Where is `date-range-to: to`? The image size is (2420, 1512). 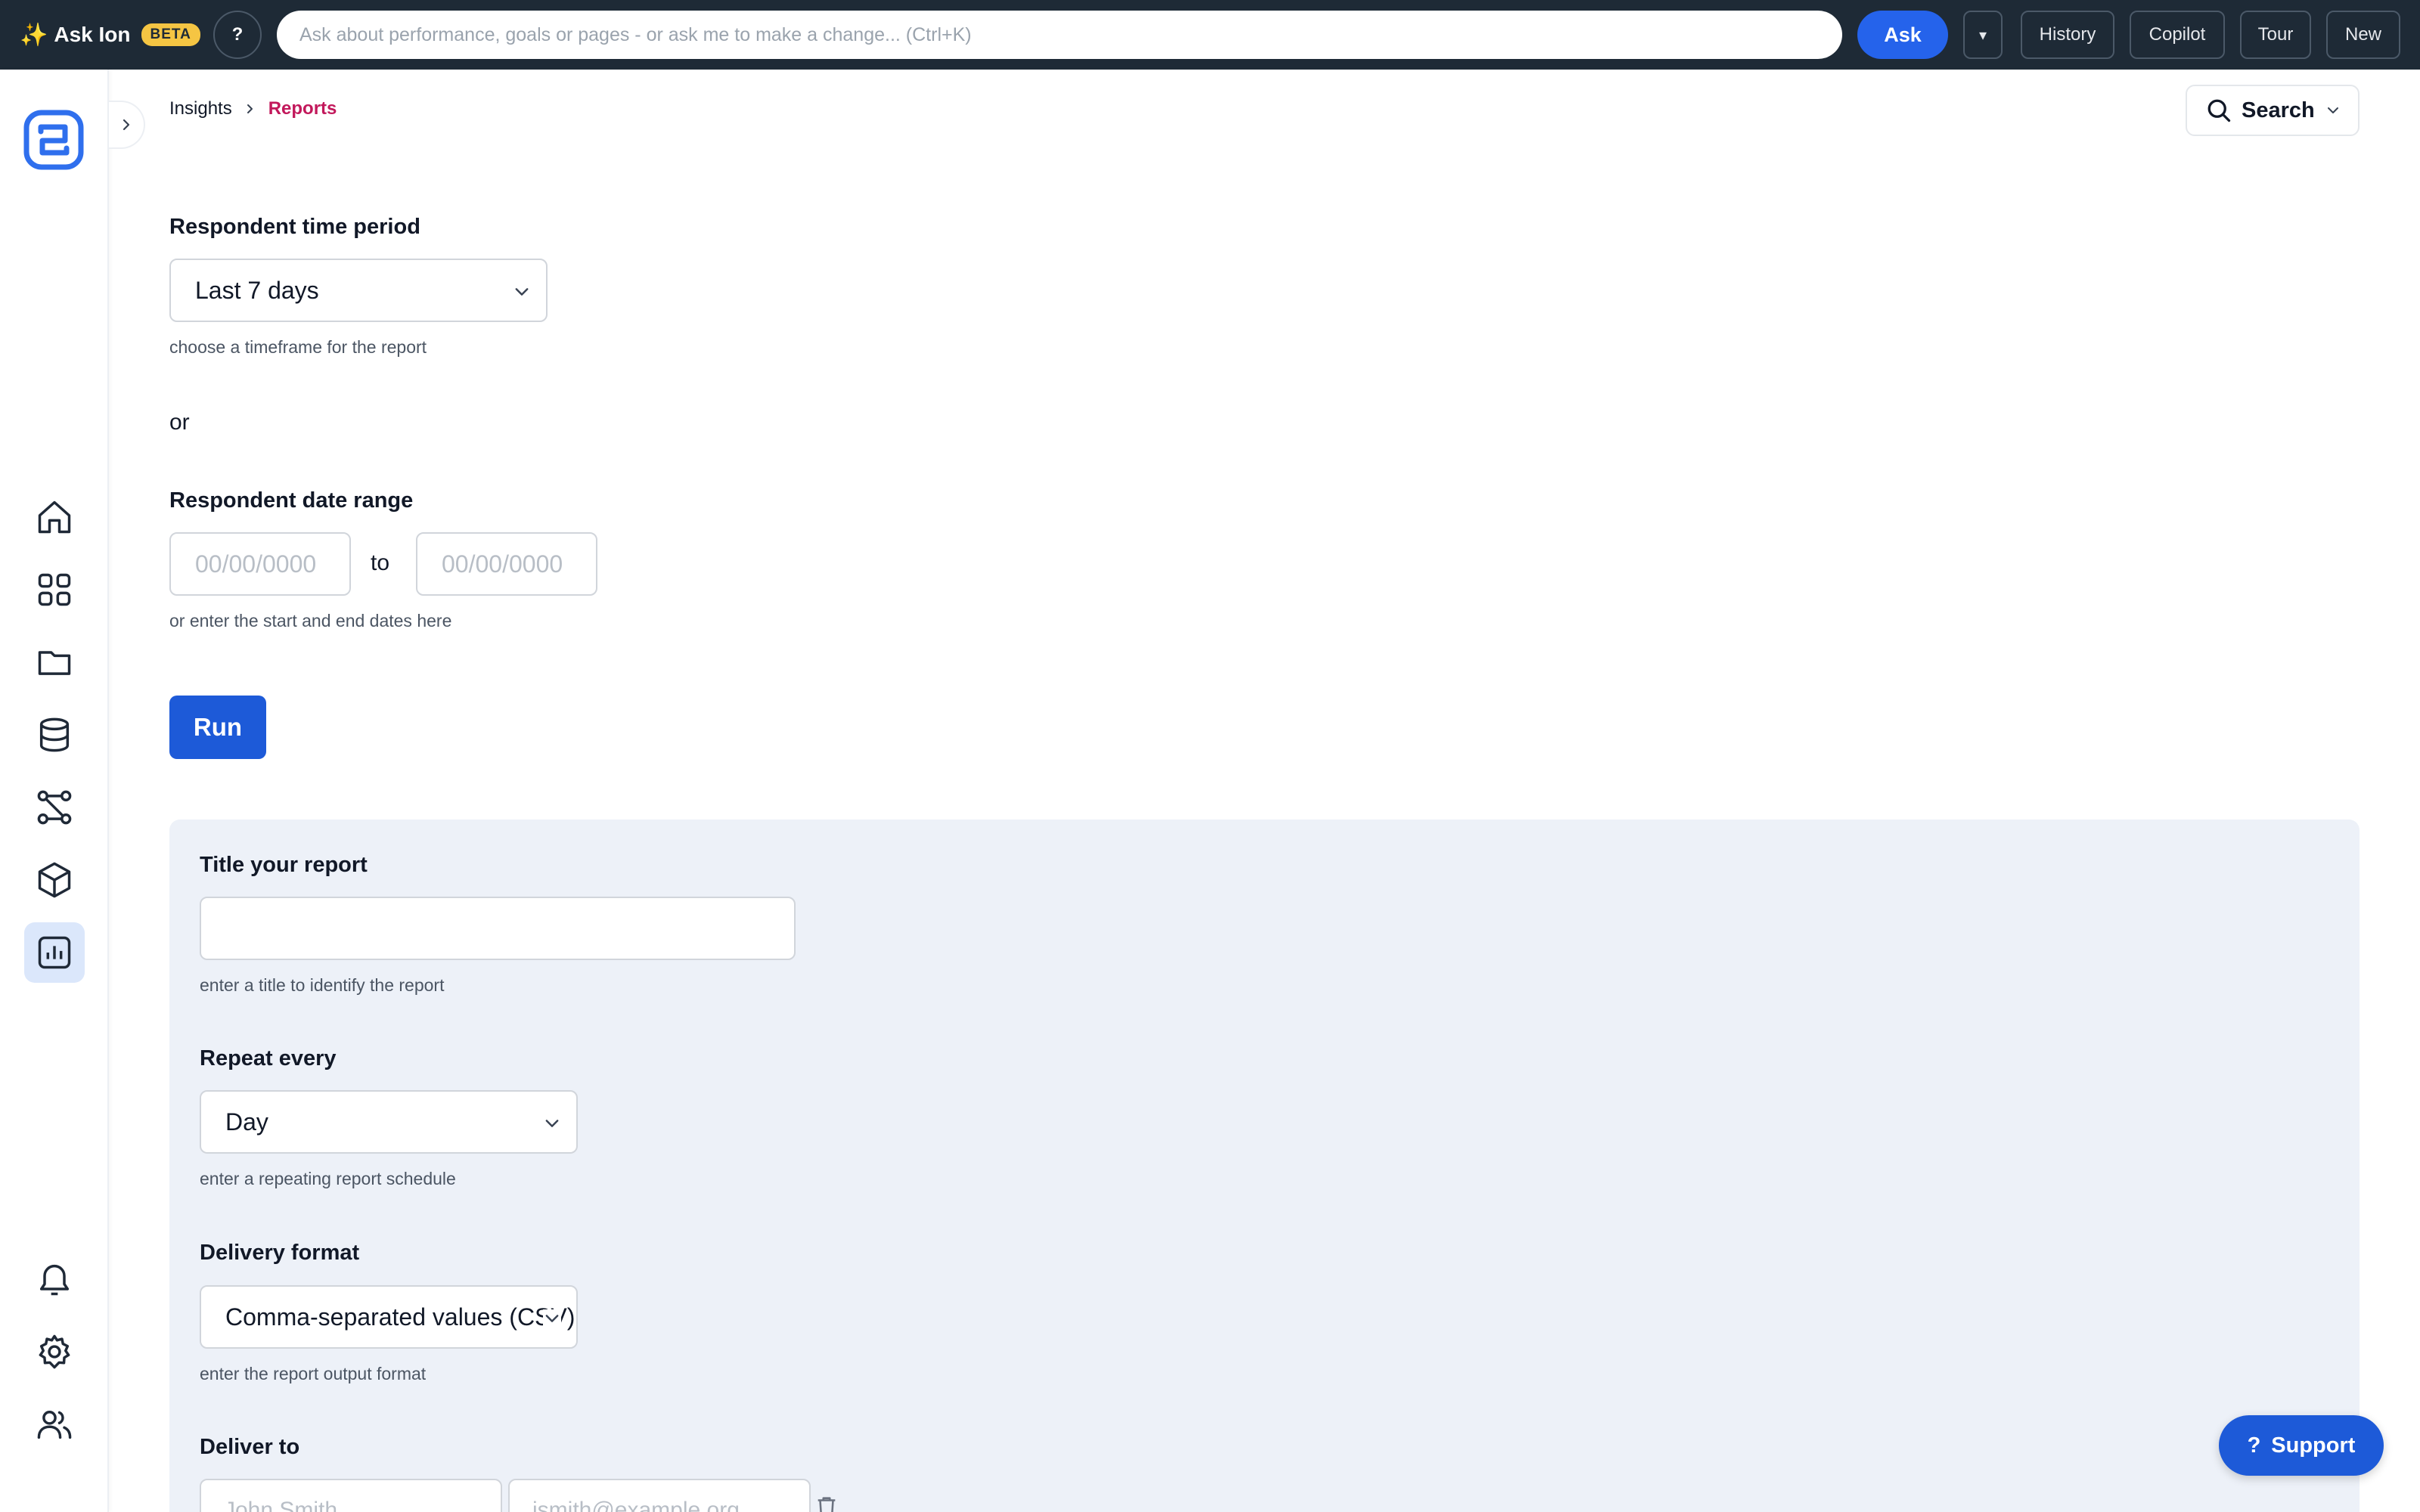 date-range-to: to is located at coordinates (380, 562).